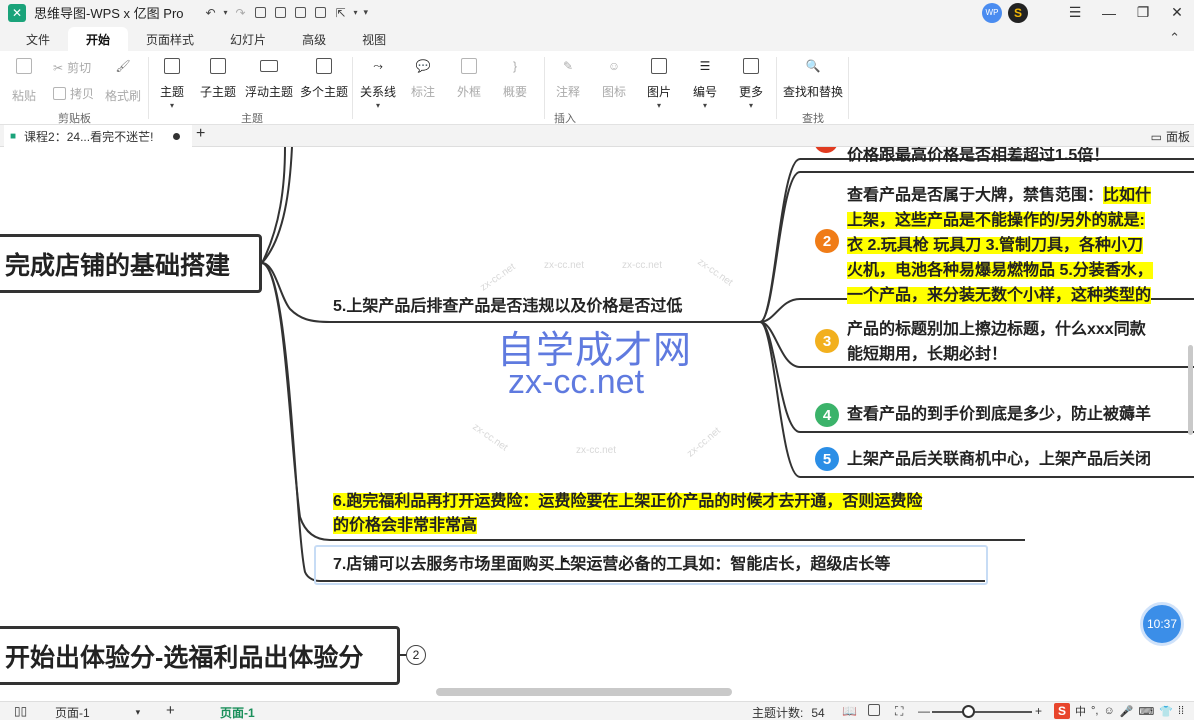 The width and height of the screenshot is (1194, 720). What do you see at coordinates (200, 134) in the screenshot?
I see `new-tab-plus-icon: +` at bounding box center [200, 134].